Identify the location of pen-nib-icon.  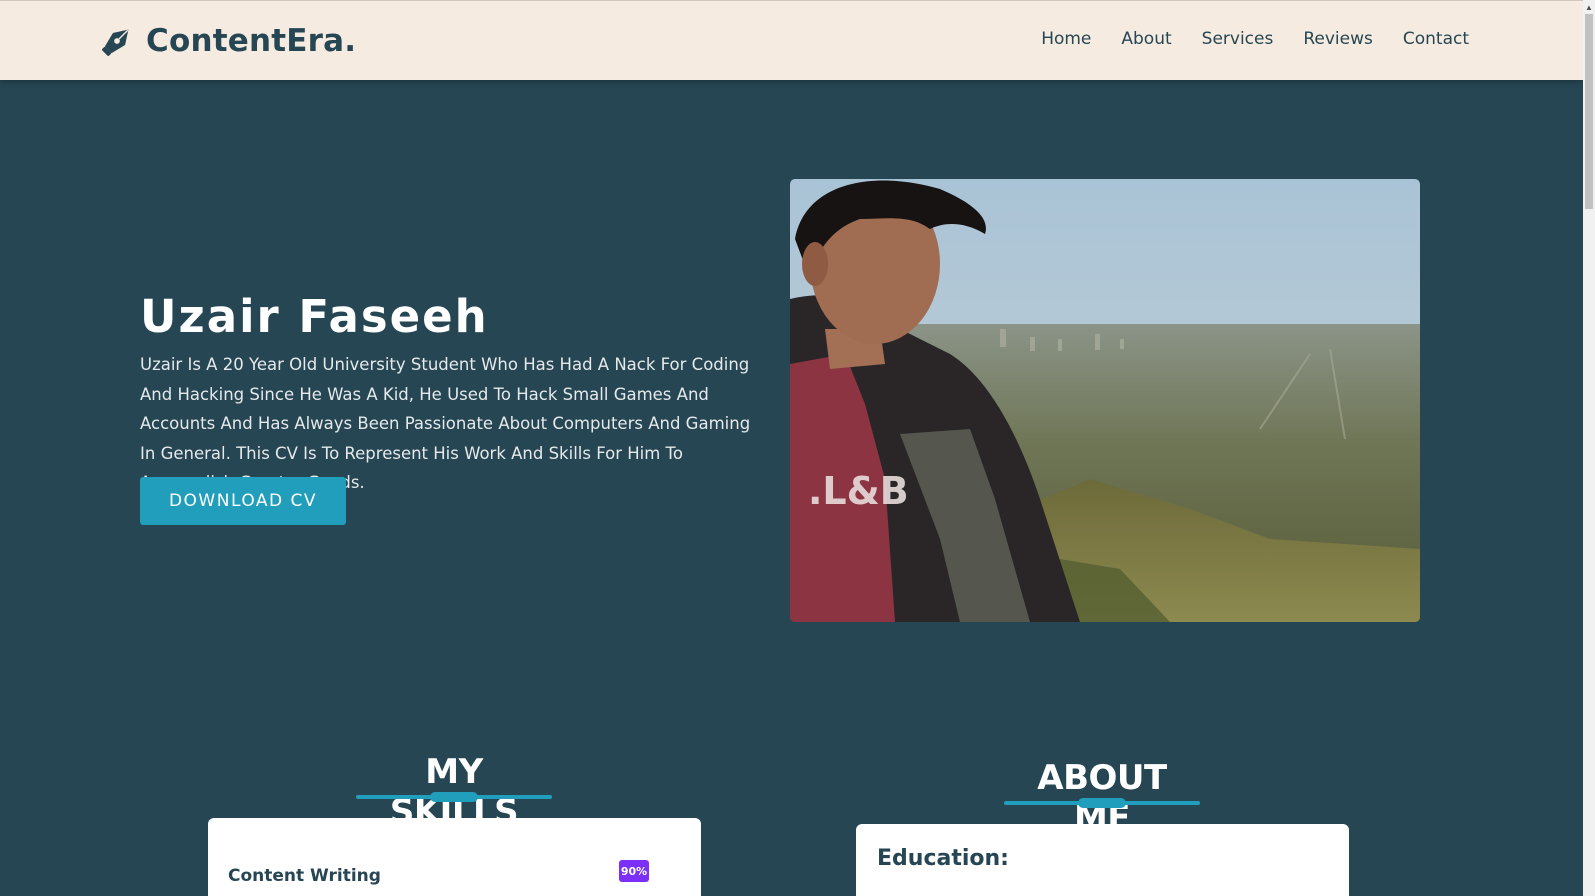
(115, 43).